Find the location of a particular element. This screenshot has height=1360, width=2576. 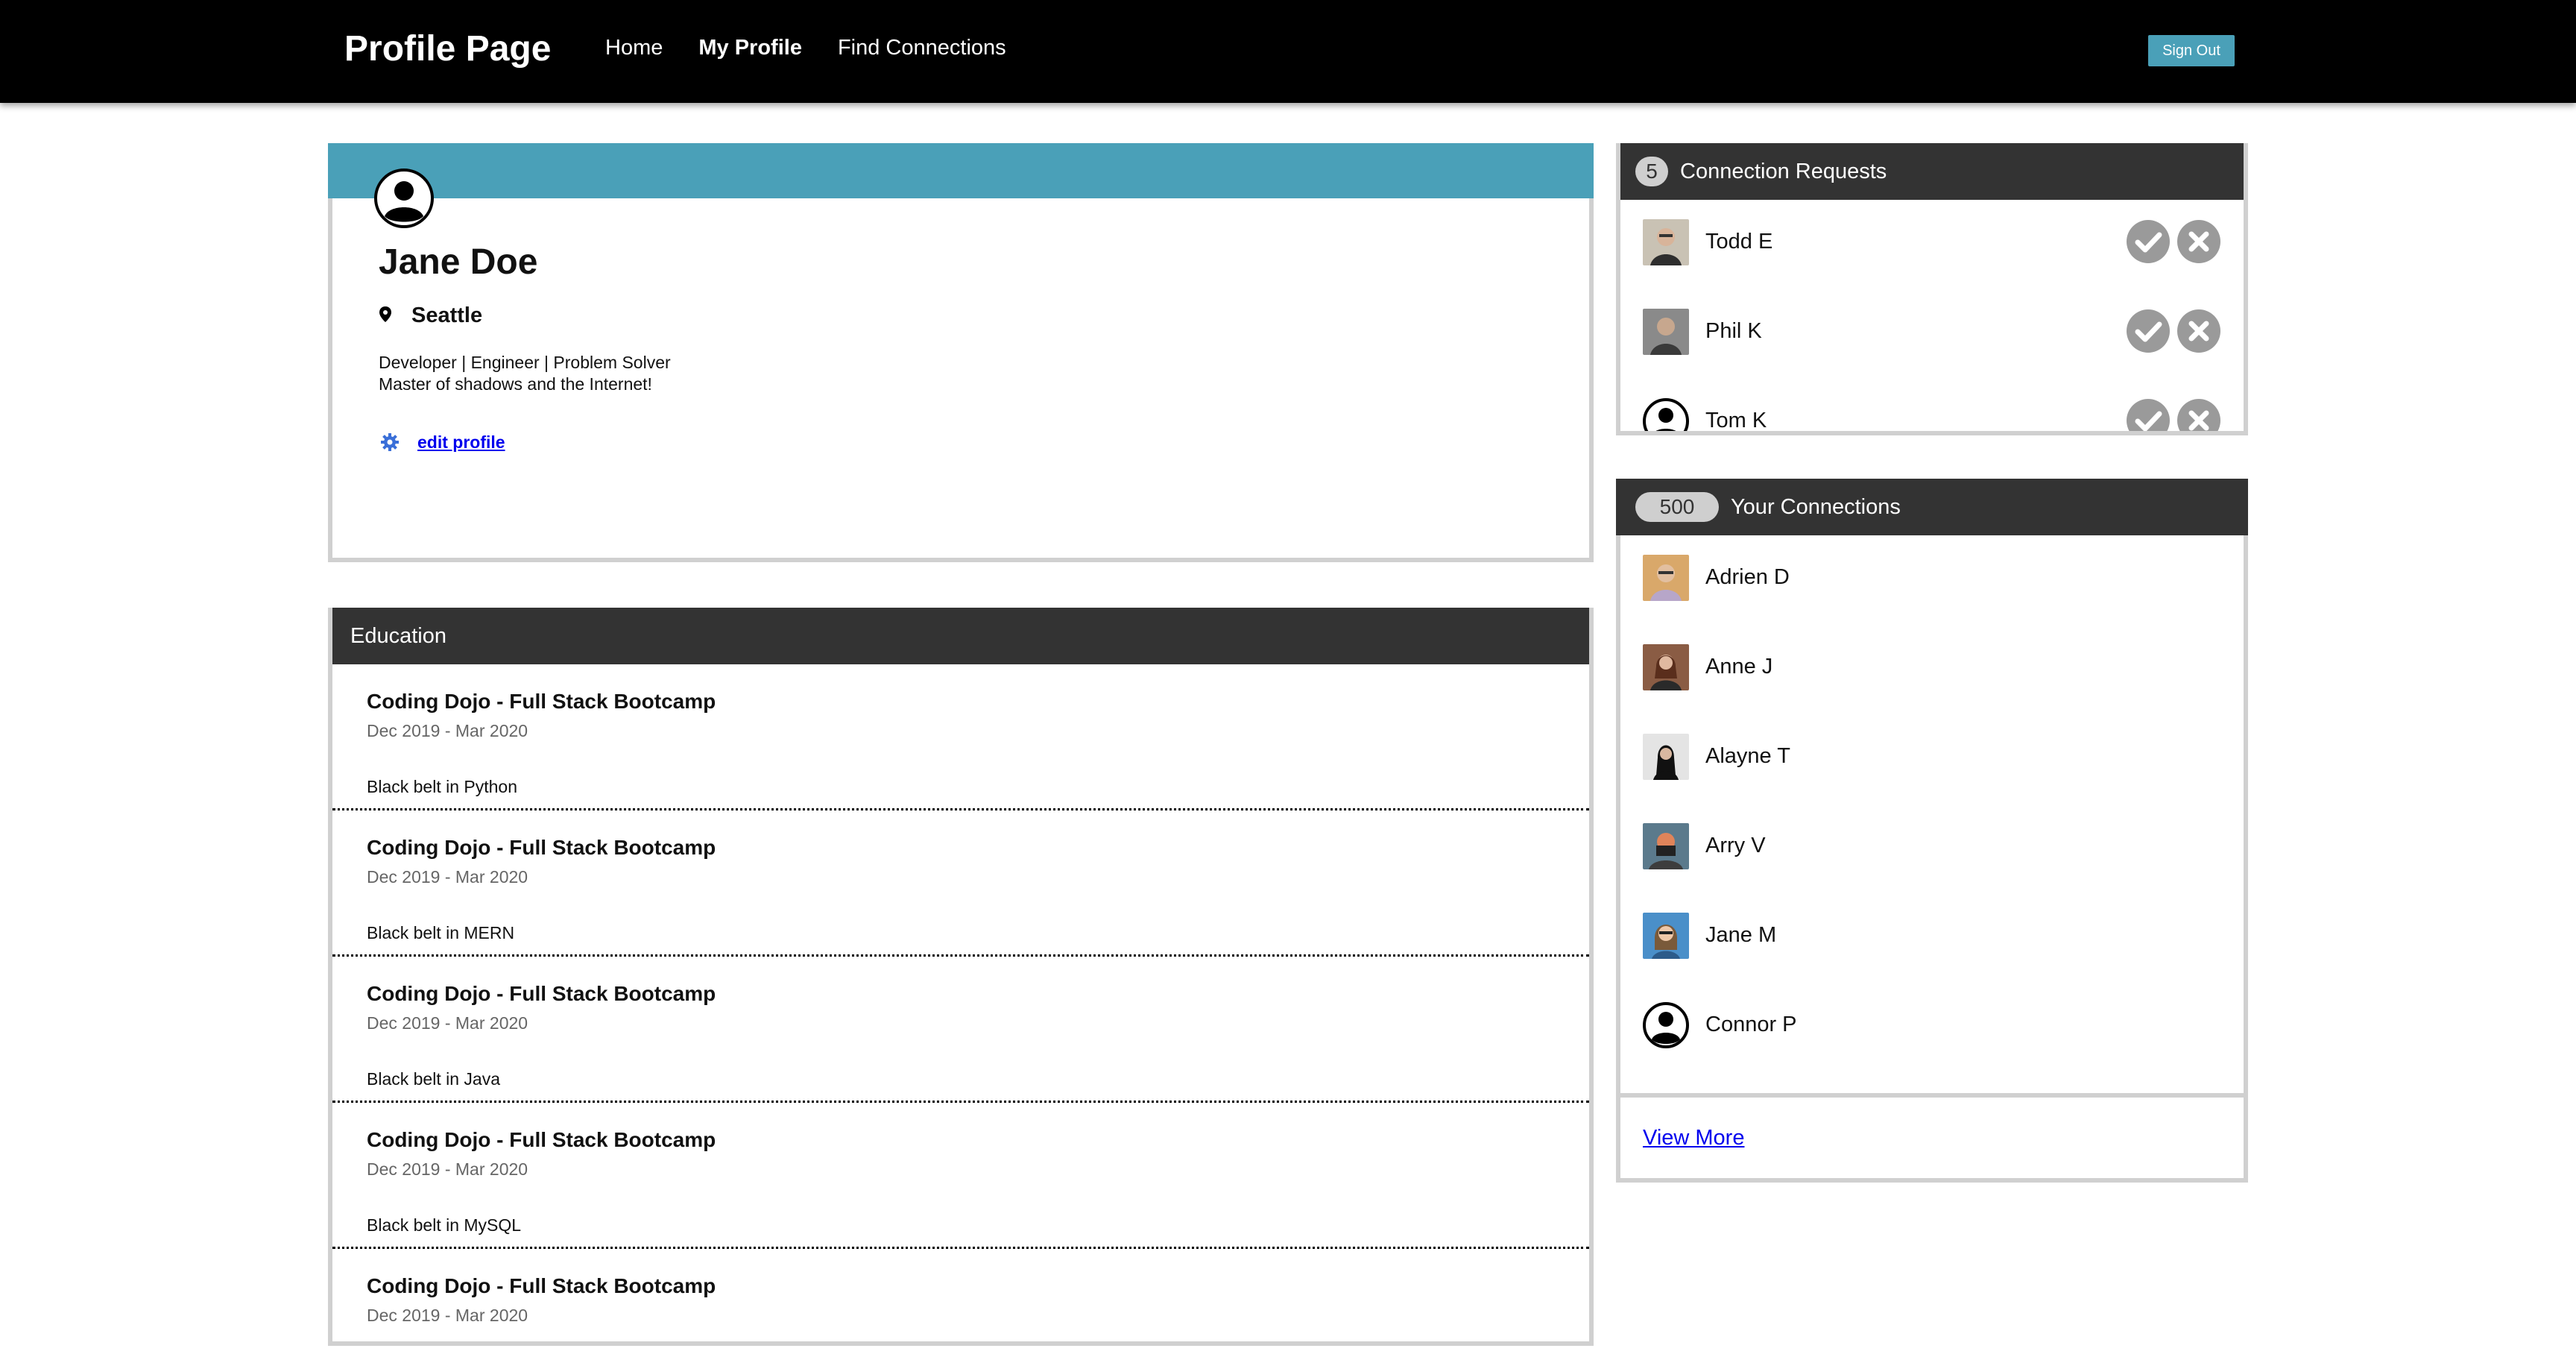

connection-name: Jane M is located at coordinates (1740, 935).